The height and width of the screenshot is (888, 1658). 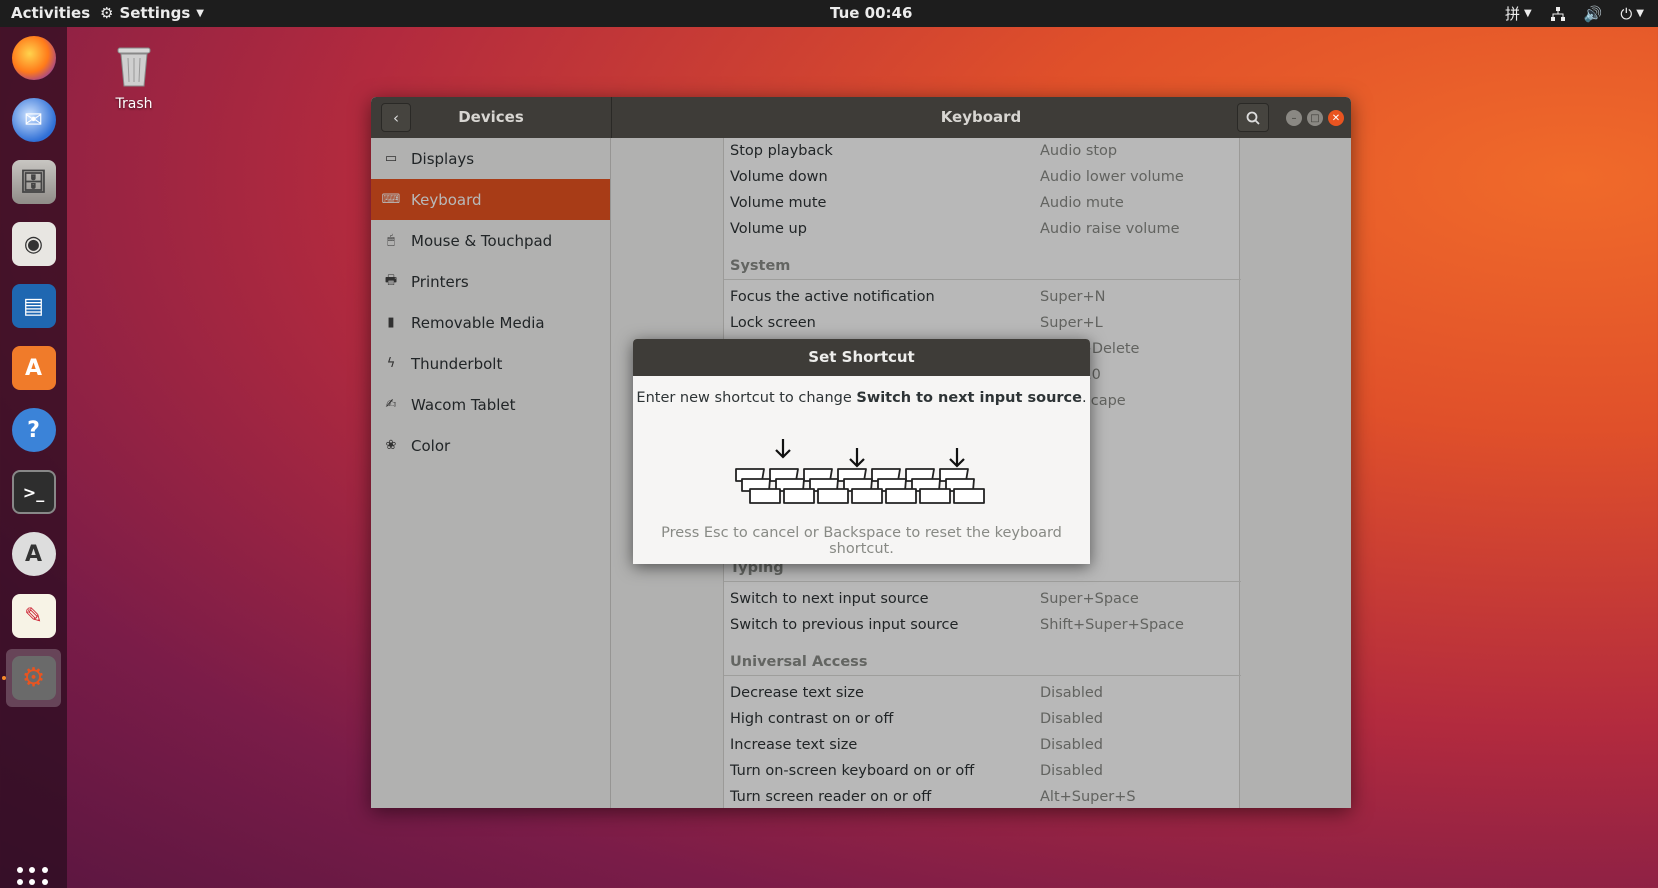 I want to click on dock-updater: A, so click(x=33, y=554).